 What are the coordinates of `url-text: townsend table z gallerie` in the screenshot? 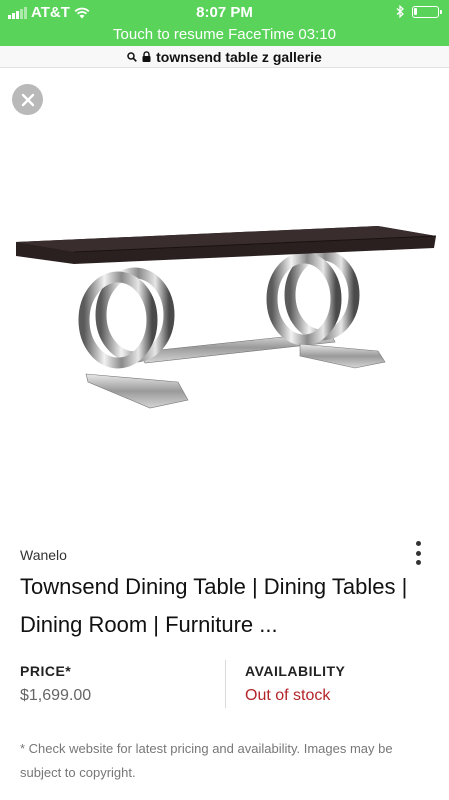 It's located at (239, 56).